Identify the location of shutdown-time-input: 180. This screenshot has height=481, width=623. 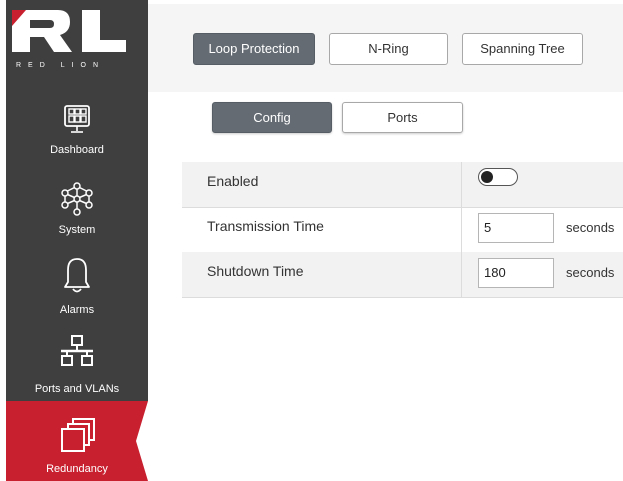
(516, 273).